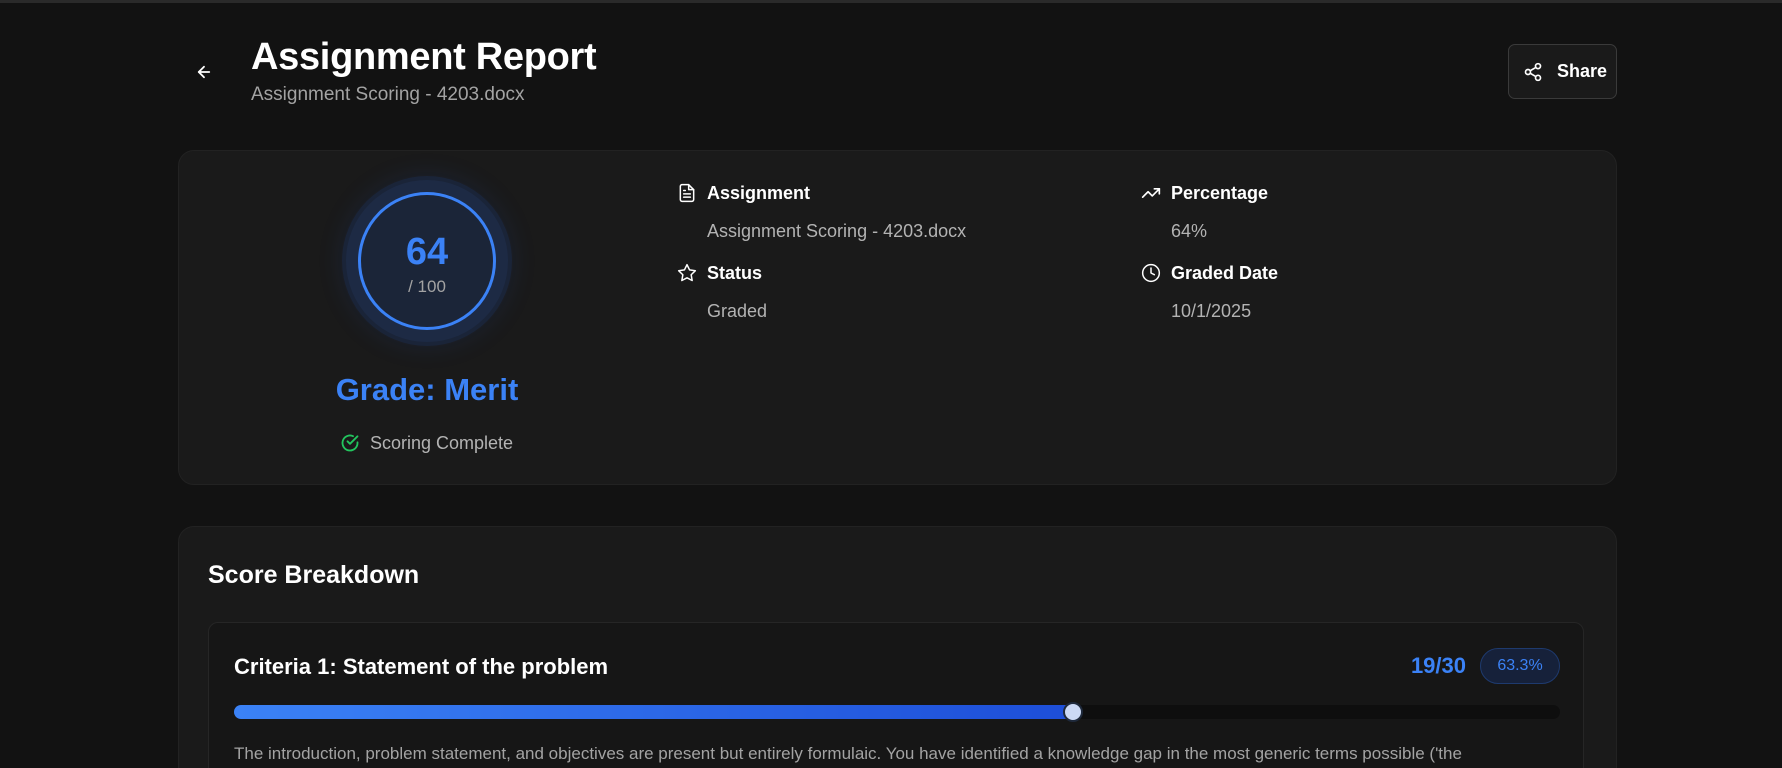 The width and height of the screenshot is (1782, 768). I want to click on grade-label: Grade: Merit, so click(427, 389).